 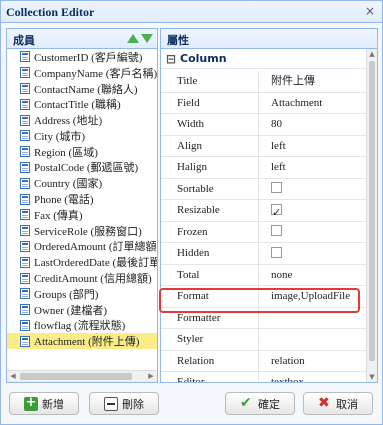 I want to click on list-item-label: Fax (傳真), so click(x=58, y=215).